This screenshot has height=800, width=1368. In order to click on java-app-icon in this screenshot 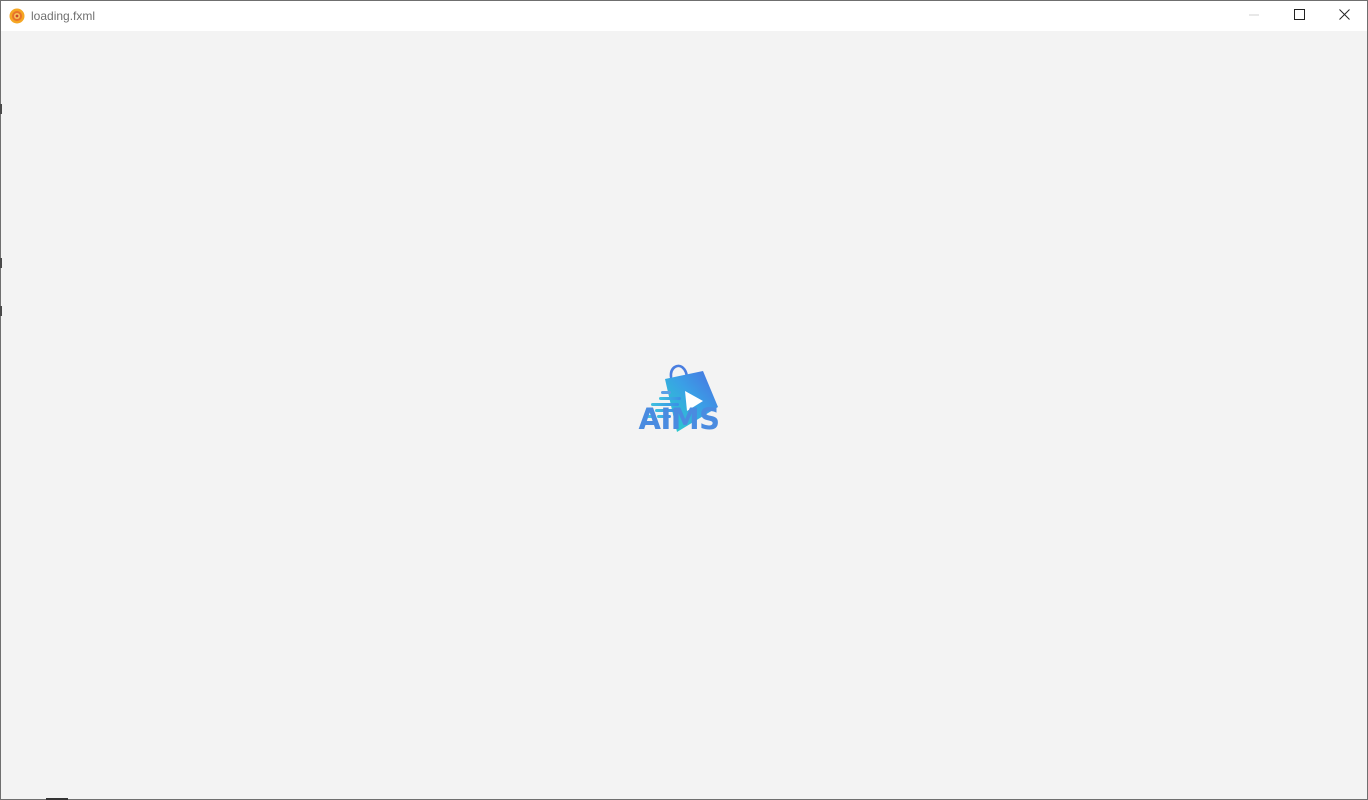, I will do `click(17, 16)`.